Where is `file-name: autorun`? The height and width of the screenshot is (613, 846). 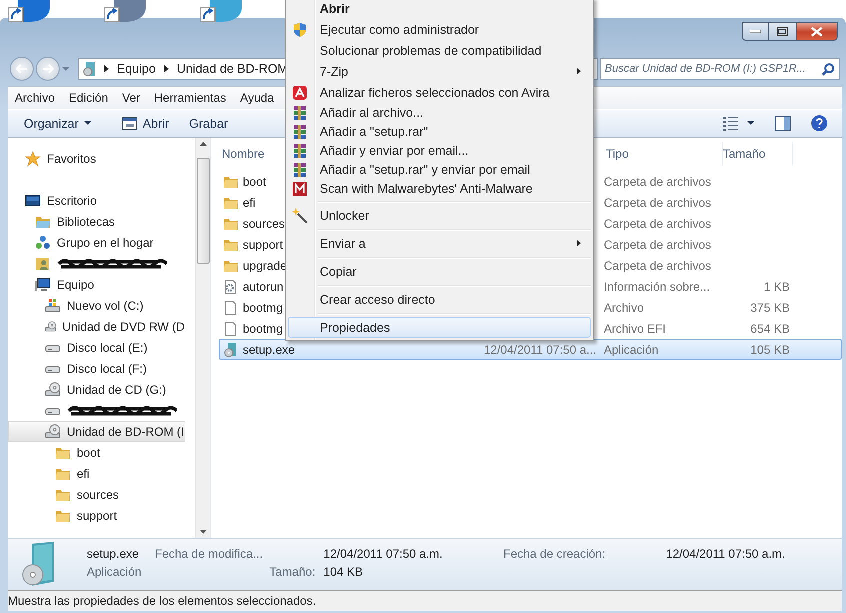 file-name: autorun is located at coordinates (263, 287).